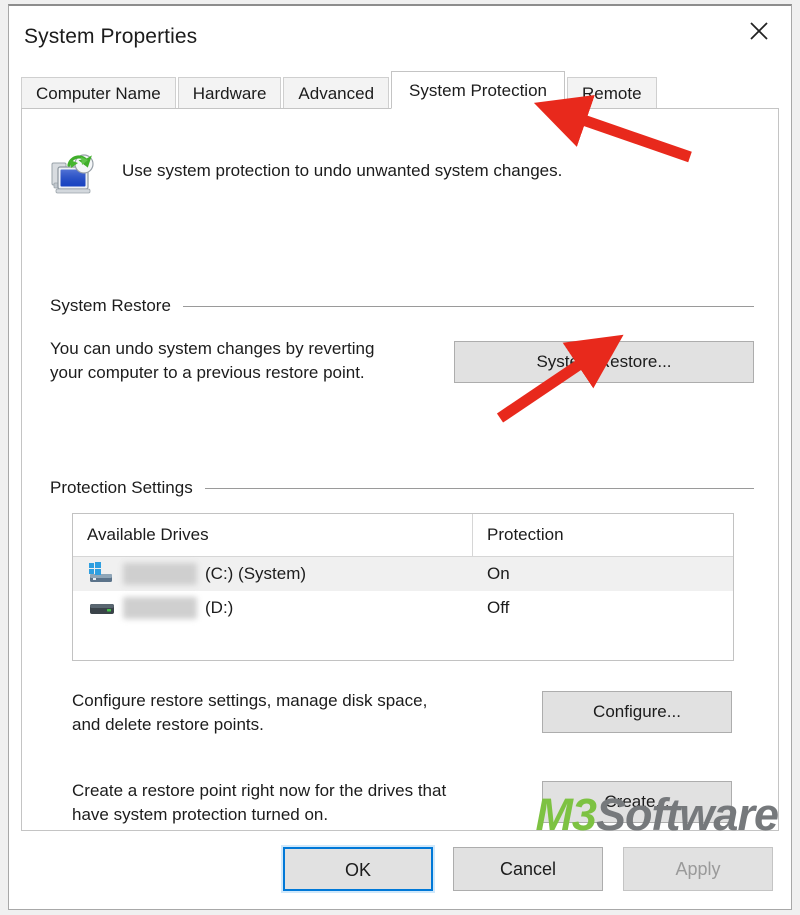 The height and width of the screenshot is (915, 800). Describe the element at coordinates (478, 90) in the screenshot. I see `tab-system-protection: System Protection` at that location.